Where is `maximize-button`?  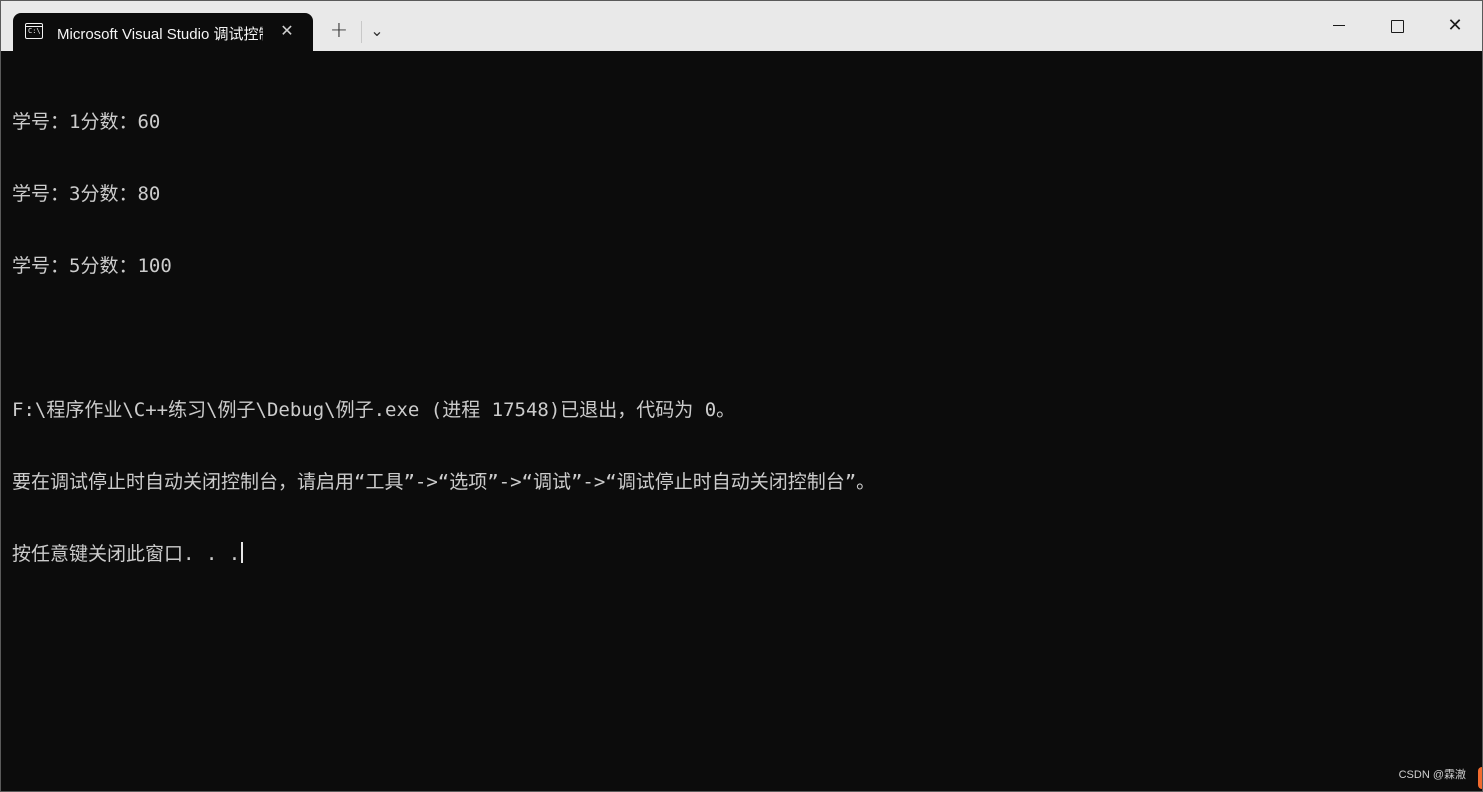
maximize-button is located at coordinates (1397, 26).